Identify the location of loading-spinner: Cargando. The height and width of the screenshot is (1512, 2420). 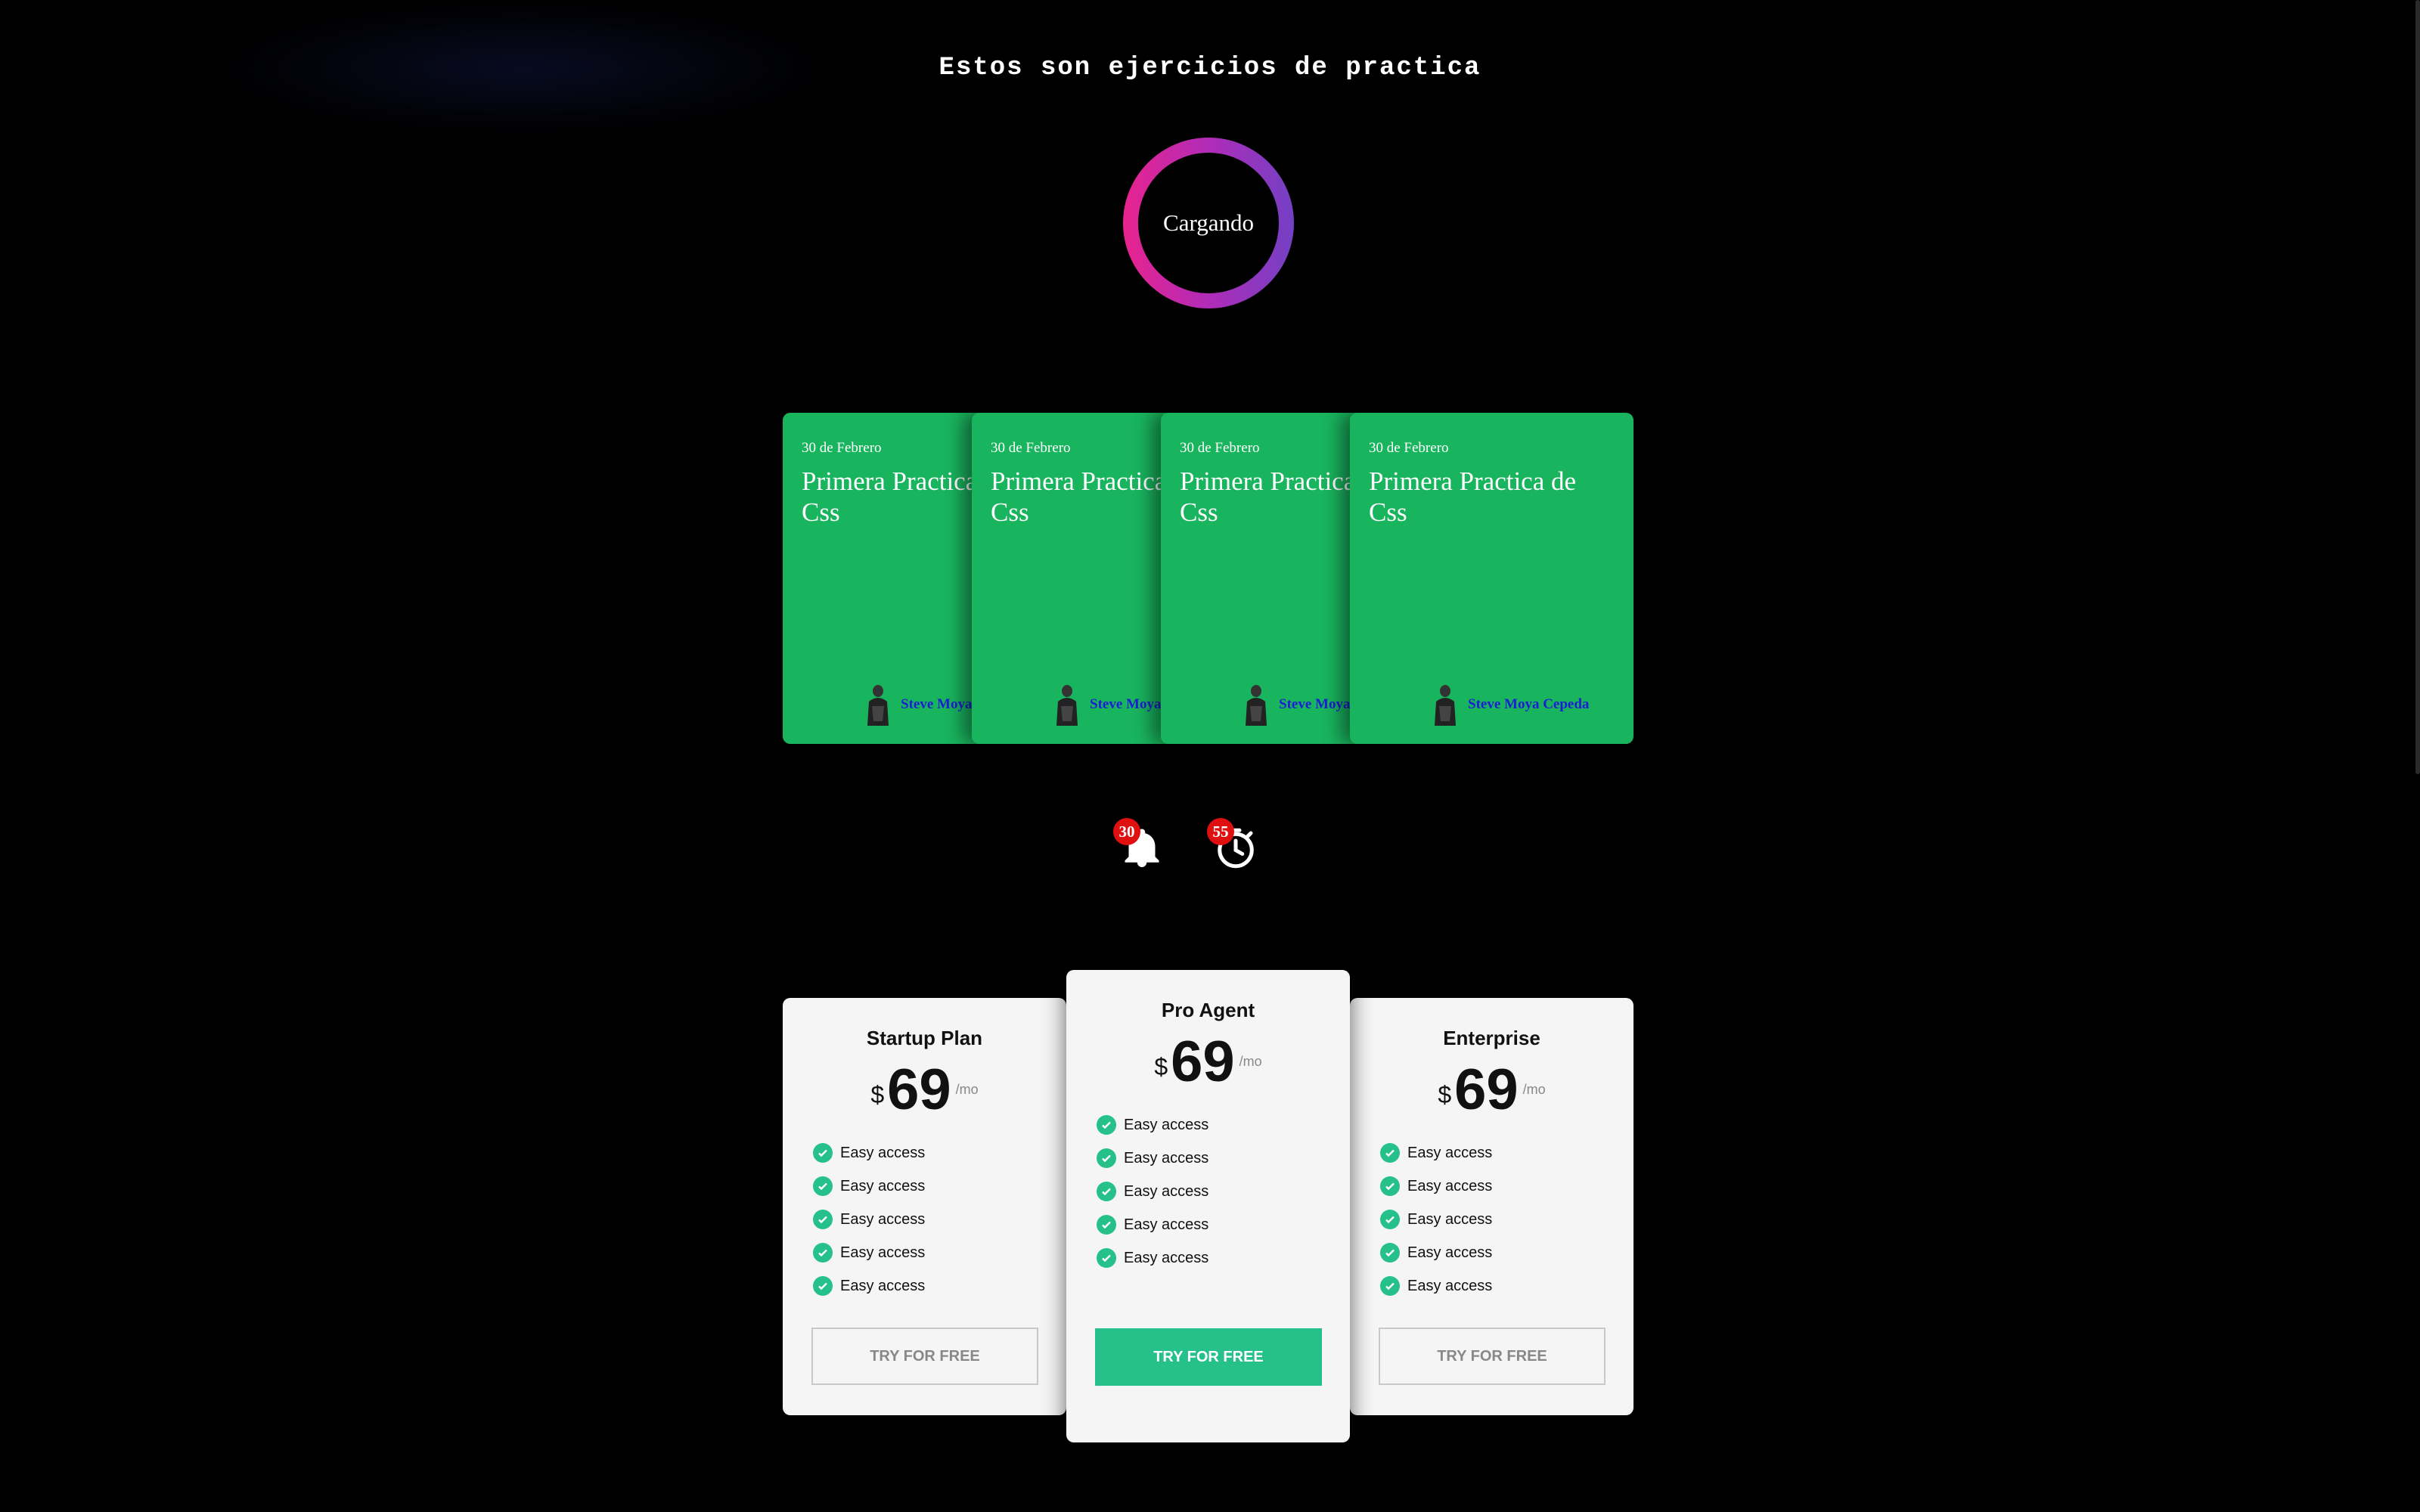
(1208, 223).